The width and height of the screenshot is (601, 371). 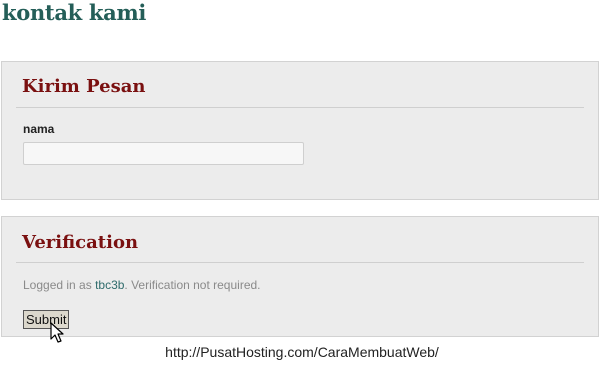 What do you see at coordinates (302, 352) in the screenshot?
I see `footer-url: http://PusatHosting.com/CaraMembuatWeb/` at bounding box center [302, 352].